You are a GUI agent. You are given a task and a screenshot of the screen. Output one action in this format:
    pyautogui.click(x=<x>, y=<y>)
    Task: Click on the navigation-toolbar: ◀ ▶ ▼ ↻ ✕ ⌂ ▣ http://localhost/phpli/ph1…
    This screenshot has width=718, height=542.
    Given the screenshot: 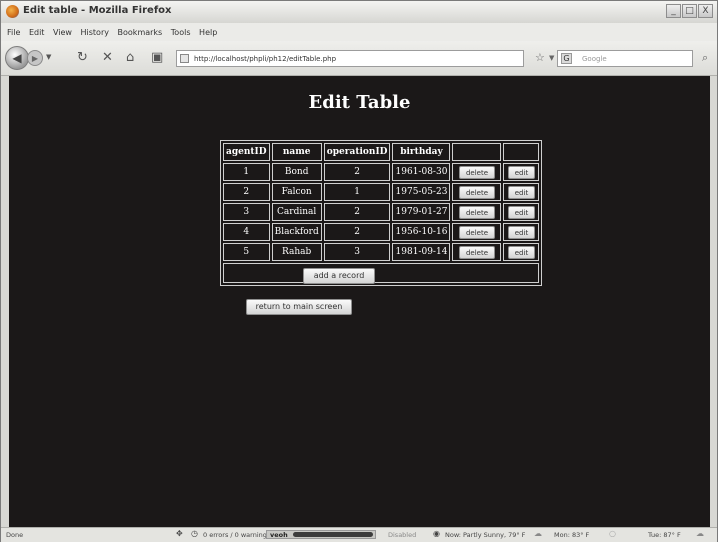 What is the action you would take?
    pyautogui.click(x=359, y=58)
    